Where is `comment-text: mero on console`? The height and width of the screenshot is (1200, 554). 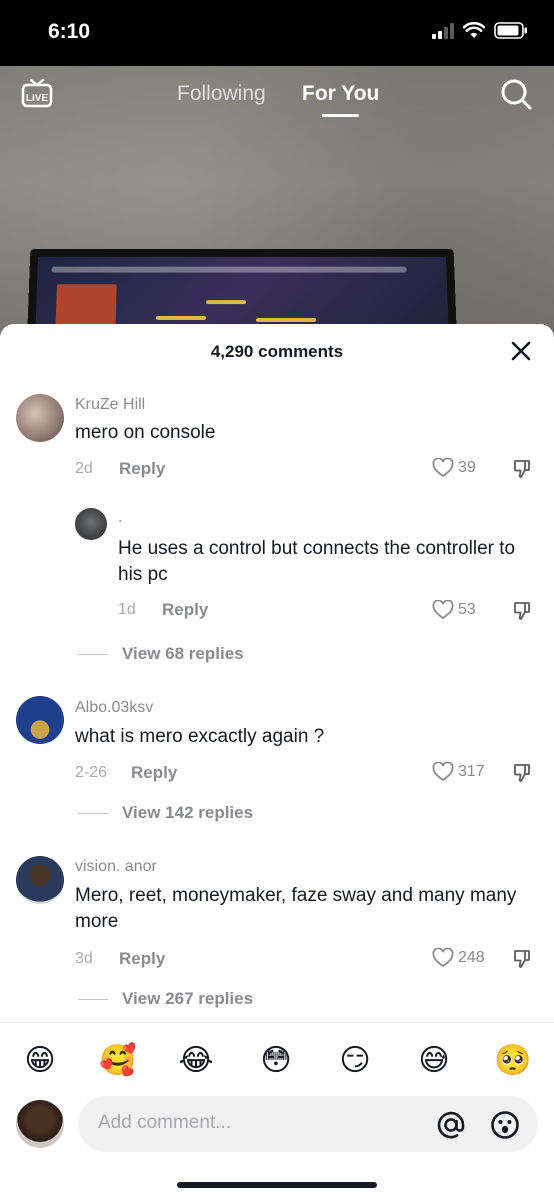 comment-text: mero on console is located at coordinates (145, 432).